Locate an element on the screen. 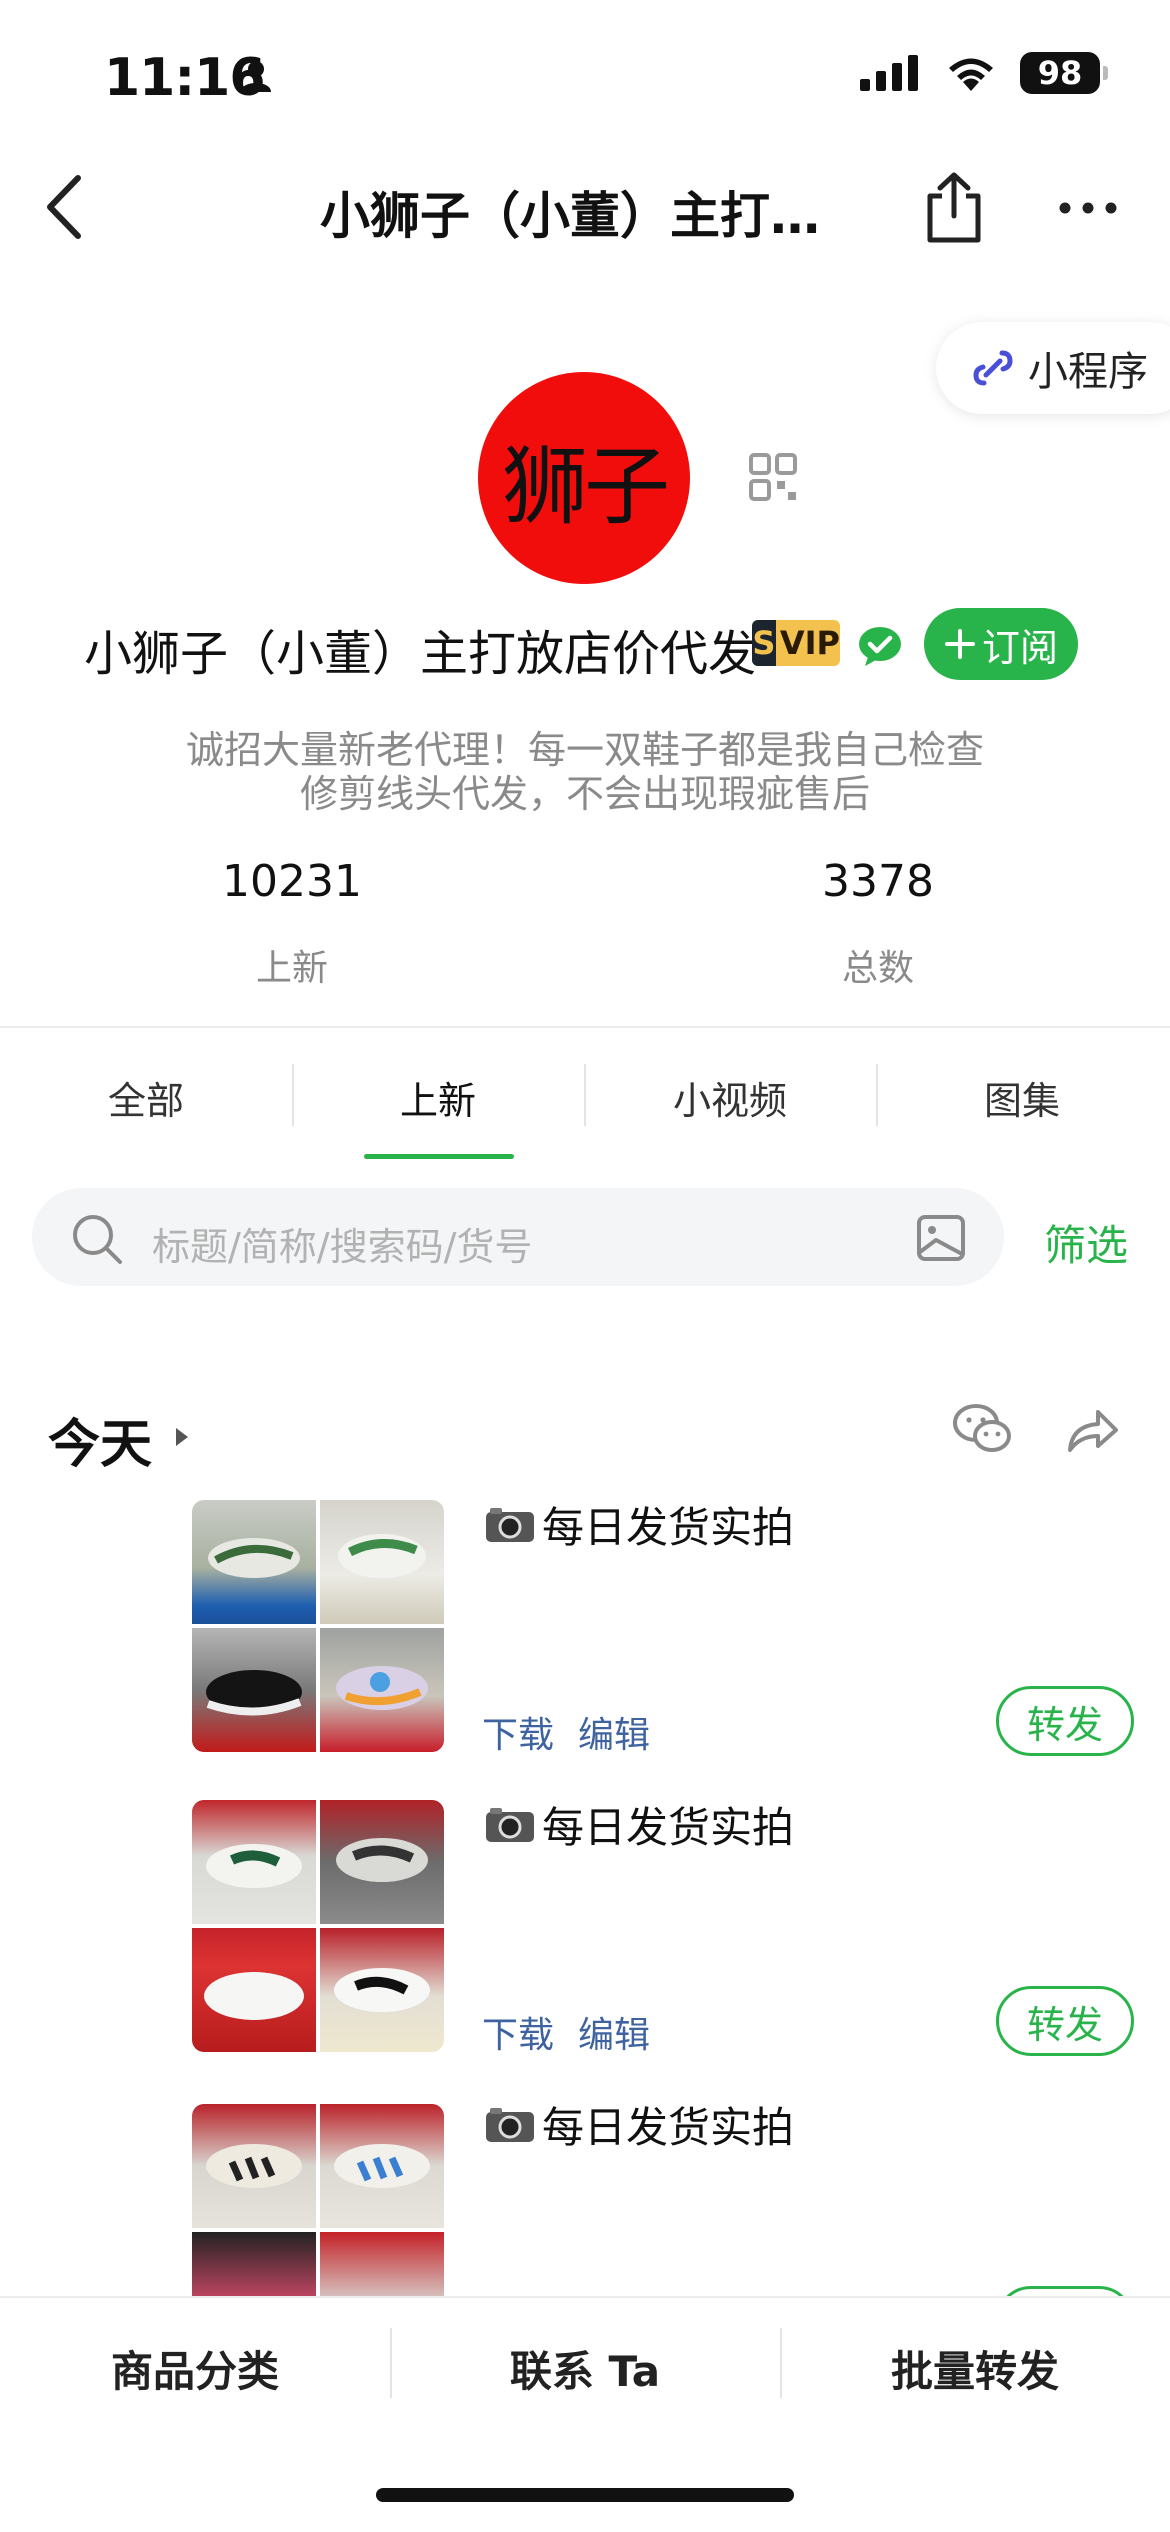 The width and height of the screenshot is (1170, 2532). plus-icon is located at coordinates (959, 644).